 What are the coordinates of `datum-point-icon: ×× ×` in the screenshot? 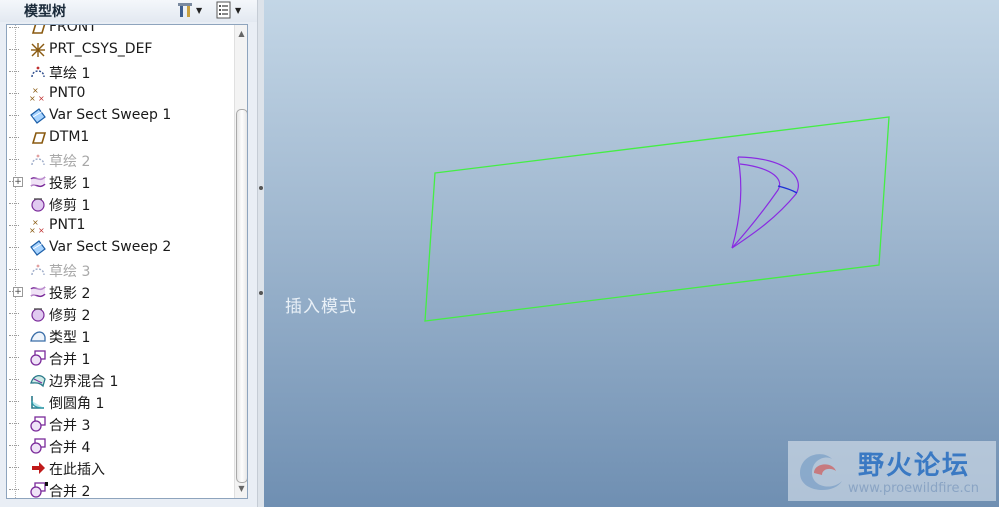 It's located at (37, 94).